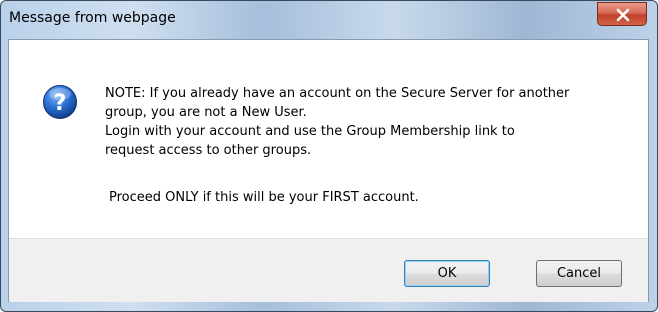 This screenshot has width=658, height=312. Describe the element at coordinates (447, 273) in the screenshot. I see `ok-button: OK` at that location.